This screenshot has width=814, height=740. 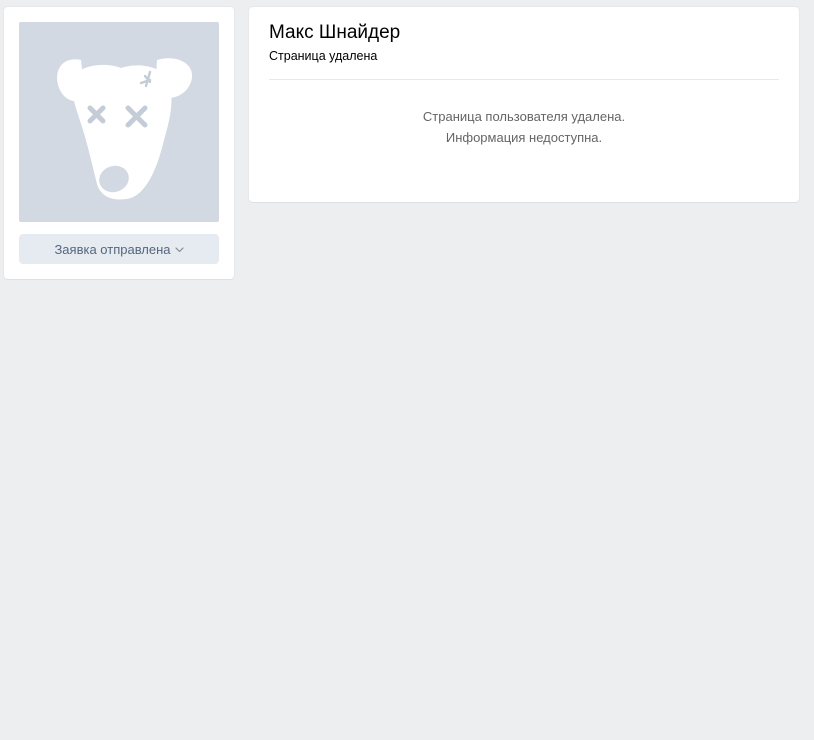 What do you see at coordinates (335, 32) in the screenshot?
I see `profile-name: Макс Шнайдер` at bounding box center [335, 32].